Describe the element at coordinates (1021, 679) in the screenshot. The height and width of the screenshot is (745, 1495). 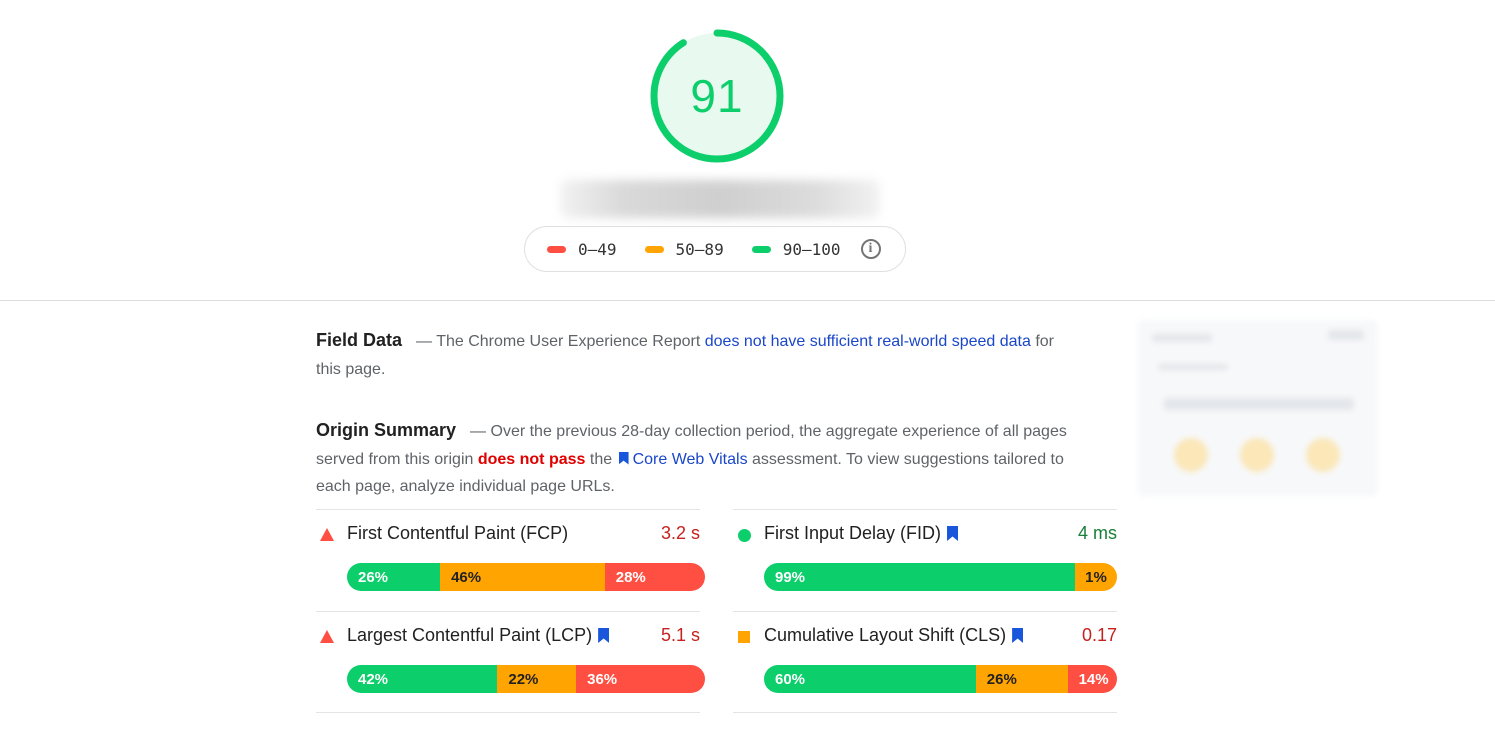
I see `distribution-average: 26%` at that location.